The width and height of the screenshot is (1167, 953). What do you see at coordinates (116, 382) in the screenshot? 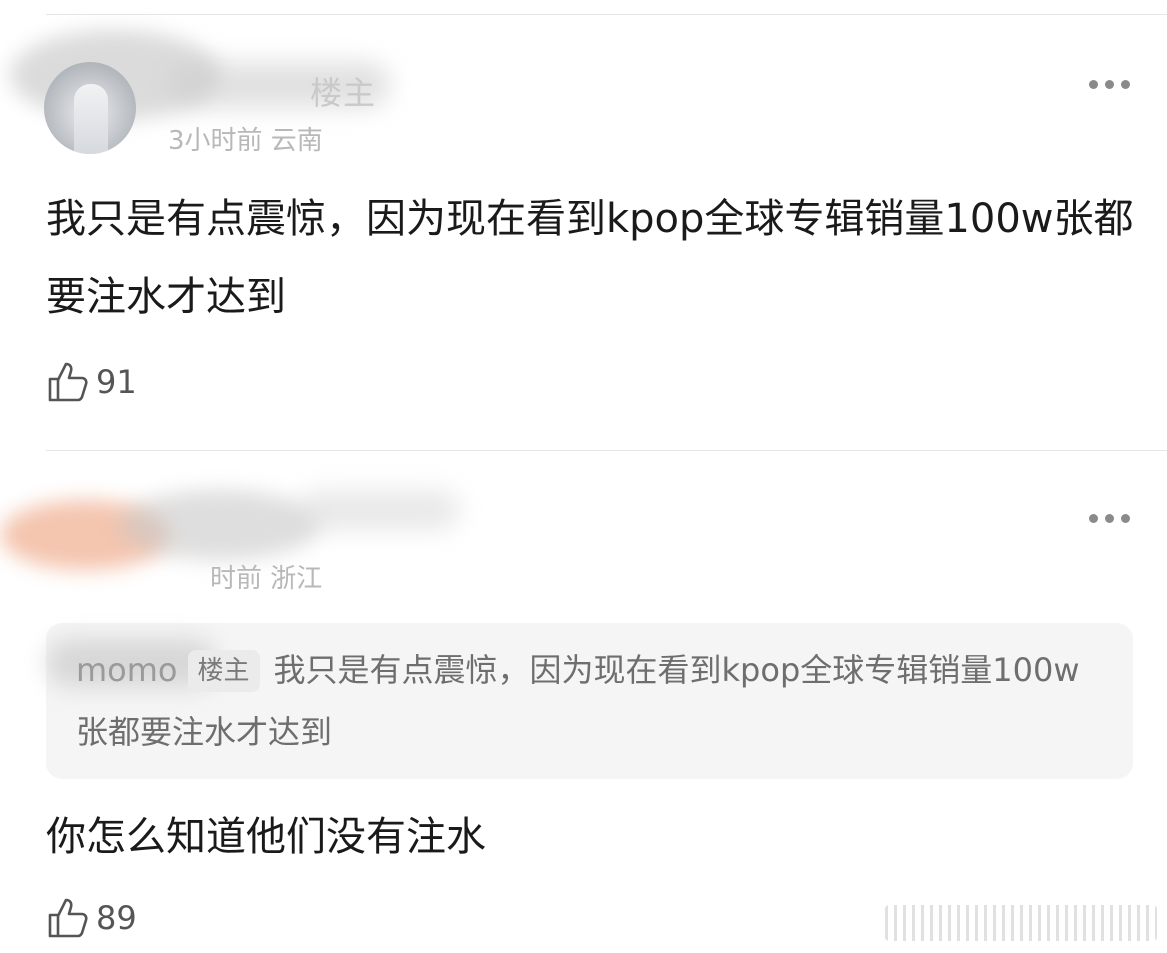
I see `like-count: 91` at bounding box center [116, 382].